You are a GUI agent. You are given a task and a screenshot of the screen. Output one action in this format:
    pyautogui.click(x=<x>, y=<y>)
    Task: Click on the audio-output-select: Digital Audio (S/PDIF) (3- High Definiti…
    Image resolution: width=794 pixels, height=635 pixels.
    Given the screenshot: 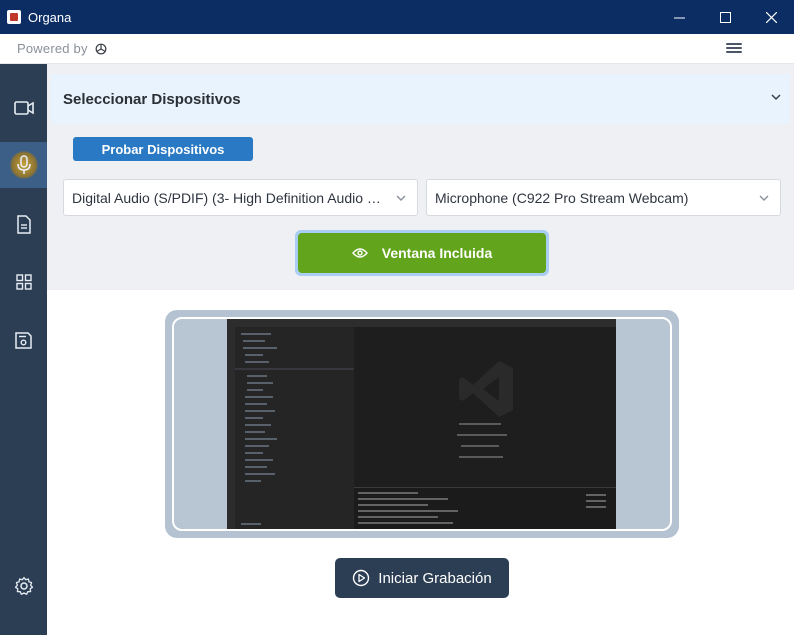 What is the action you would take?
    pyautogui.click(x=240, y=197)
    